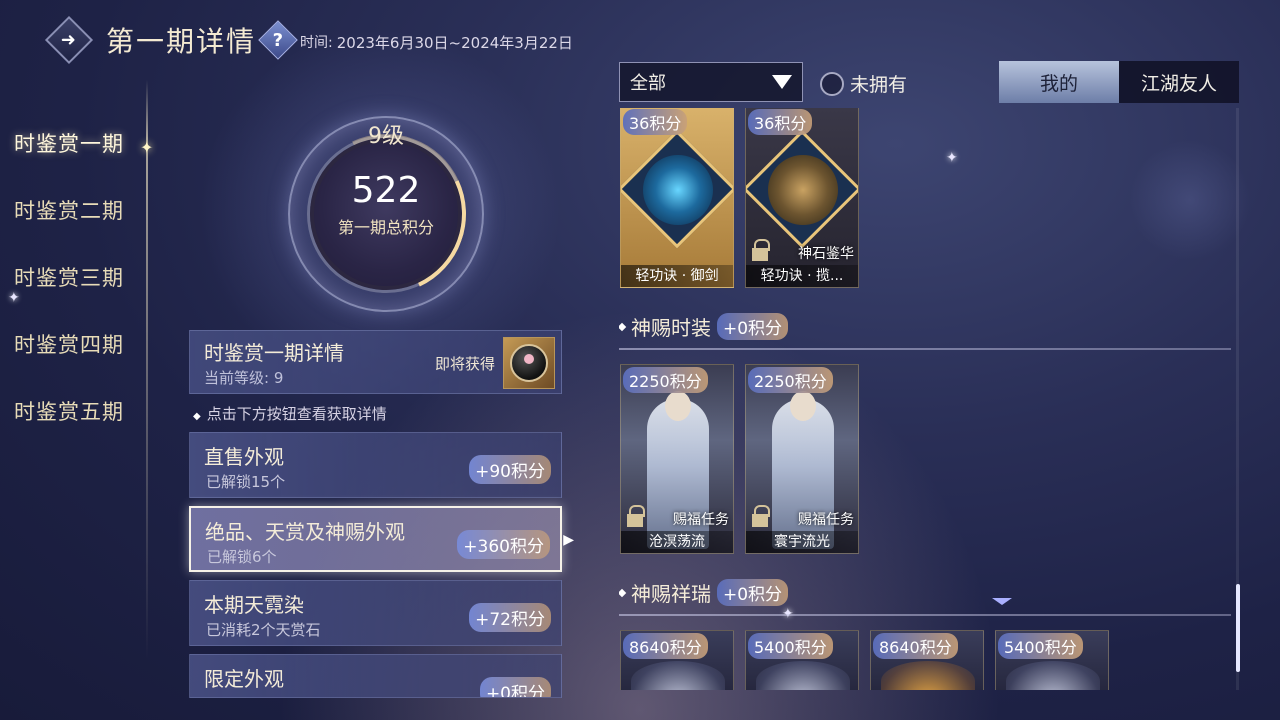 This screenshot has width=1280, height=720. Describe the element at coordinates (246, 482) in the screenshot. I see `category-sub: 已解锁15个` at that location.